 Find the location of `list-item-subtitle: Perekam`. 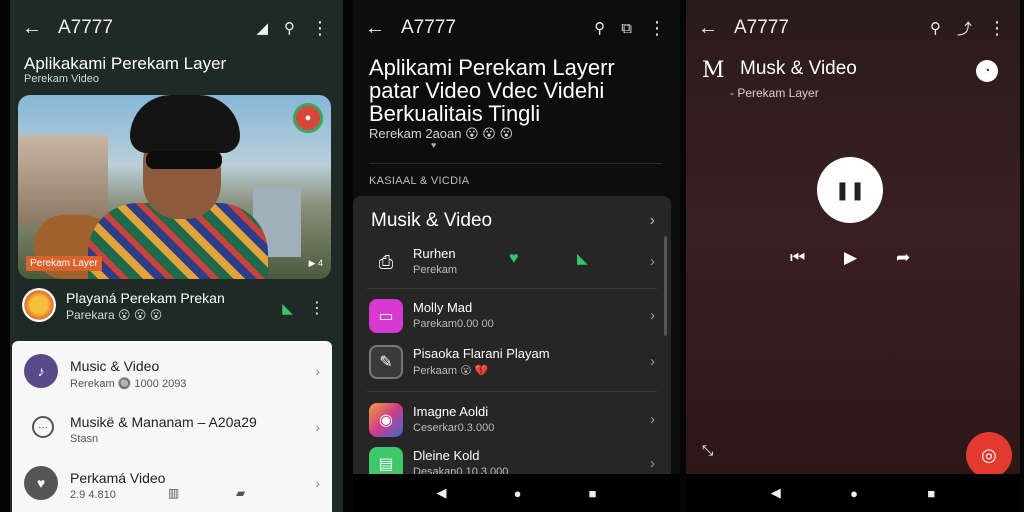

list-item-subtitle: Perekam is located at coordinates (435, 270).